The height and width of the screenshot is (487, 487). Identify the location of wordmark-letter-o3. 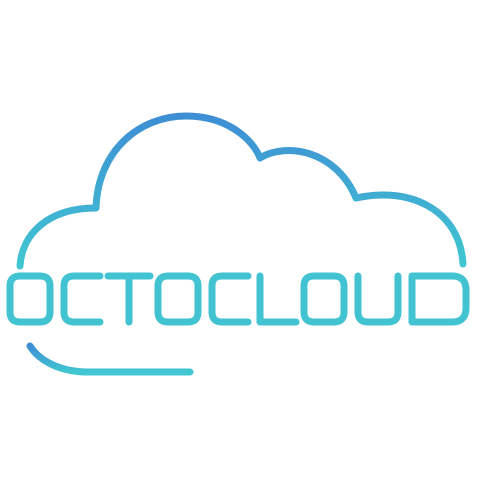
(324, 299).